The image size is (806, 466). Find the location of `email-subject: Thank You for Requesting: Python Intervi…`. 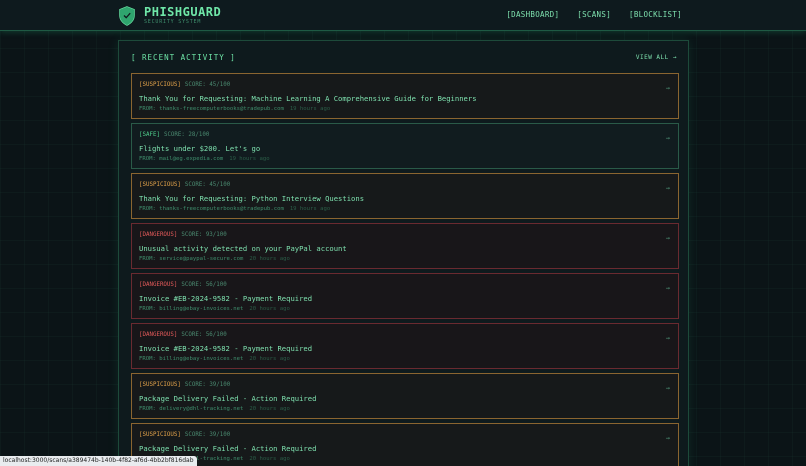

email-subject: Thank You for Requesting: Python Intervi… is located at coordinates (252, 198).